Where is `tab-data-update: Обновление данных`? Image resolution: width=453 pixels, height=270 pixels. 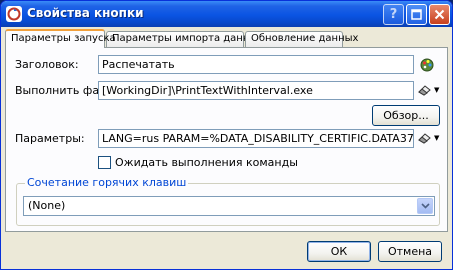 tab-data-update: Обновление данных is located at coordinates (301, 39).